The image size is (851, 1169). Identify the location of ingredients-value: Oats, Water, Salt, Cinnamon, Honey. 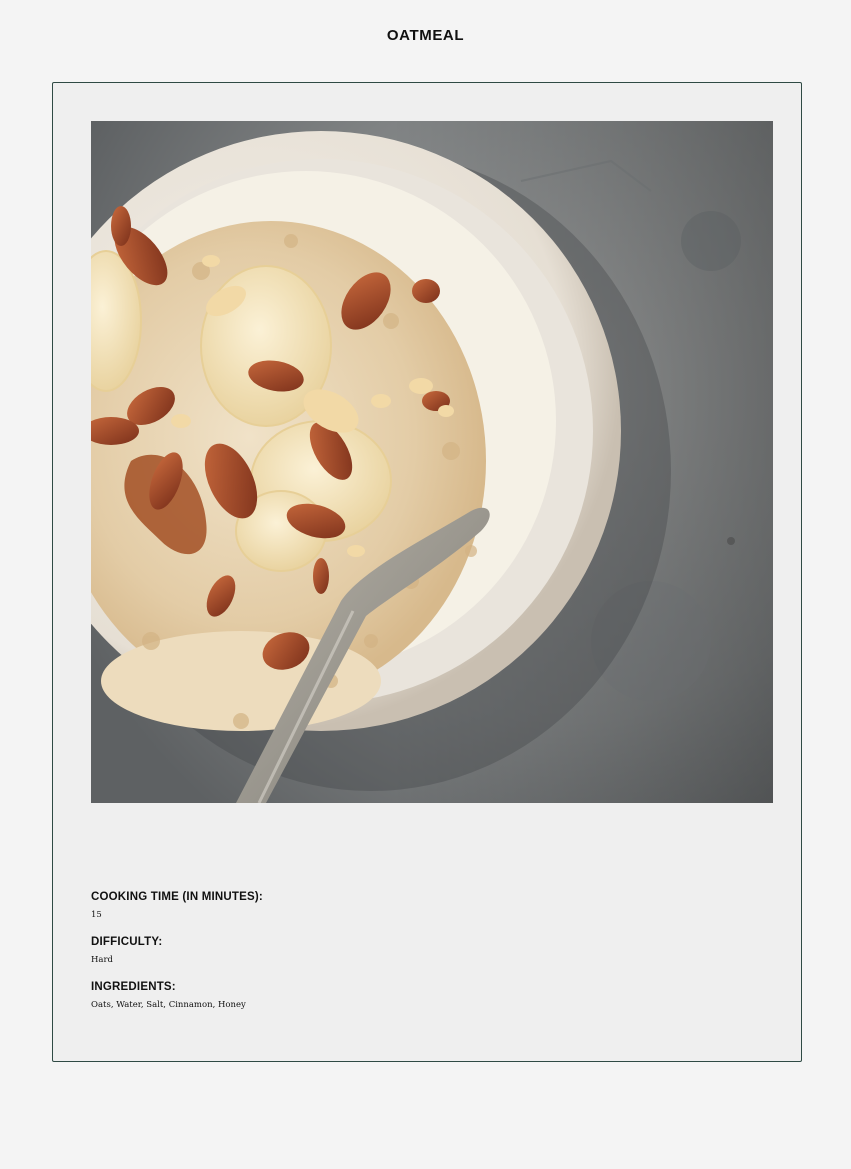
(168, 1005).